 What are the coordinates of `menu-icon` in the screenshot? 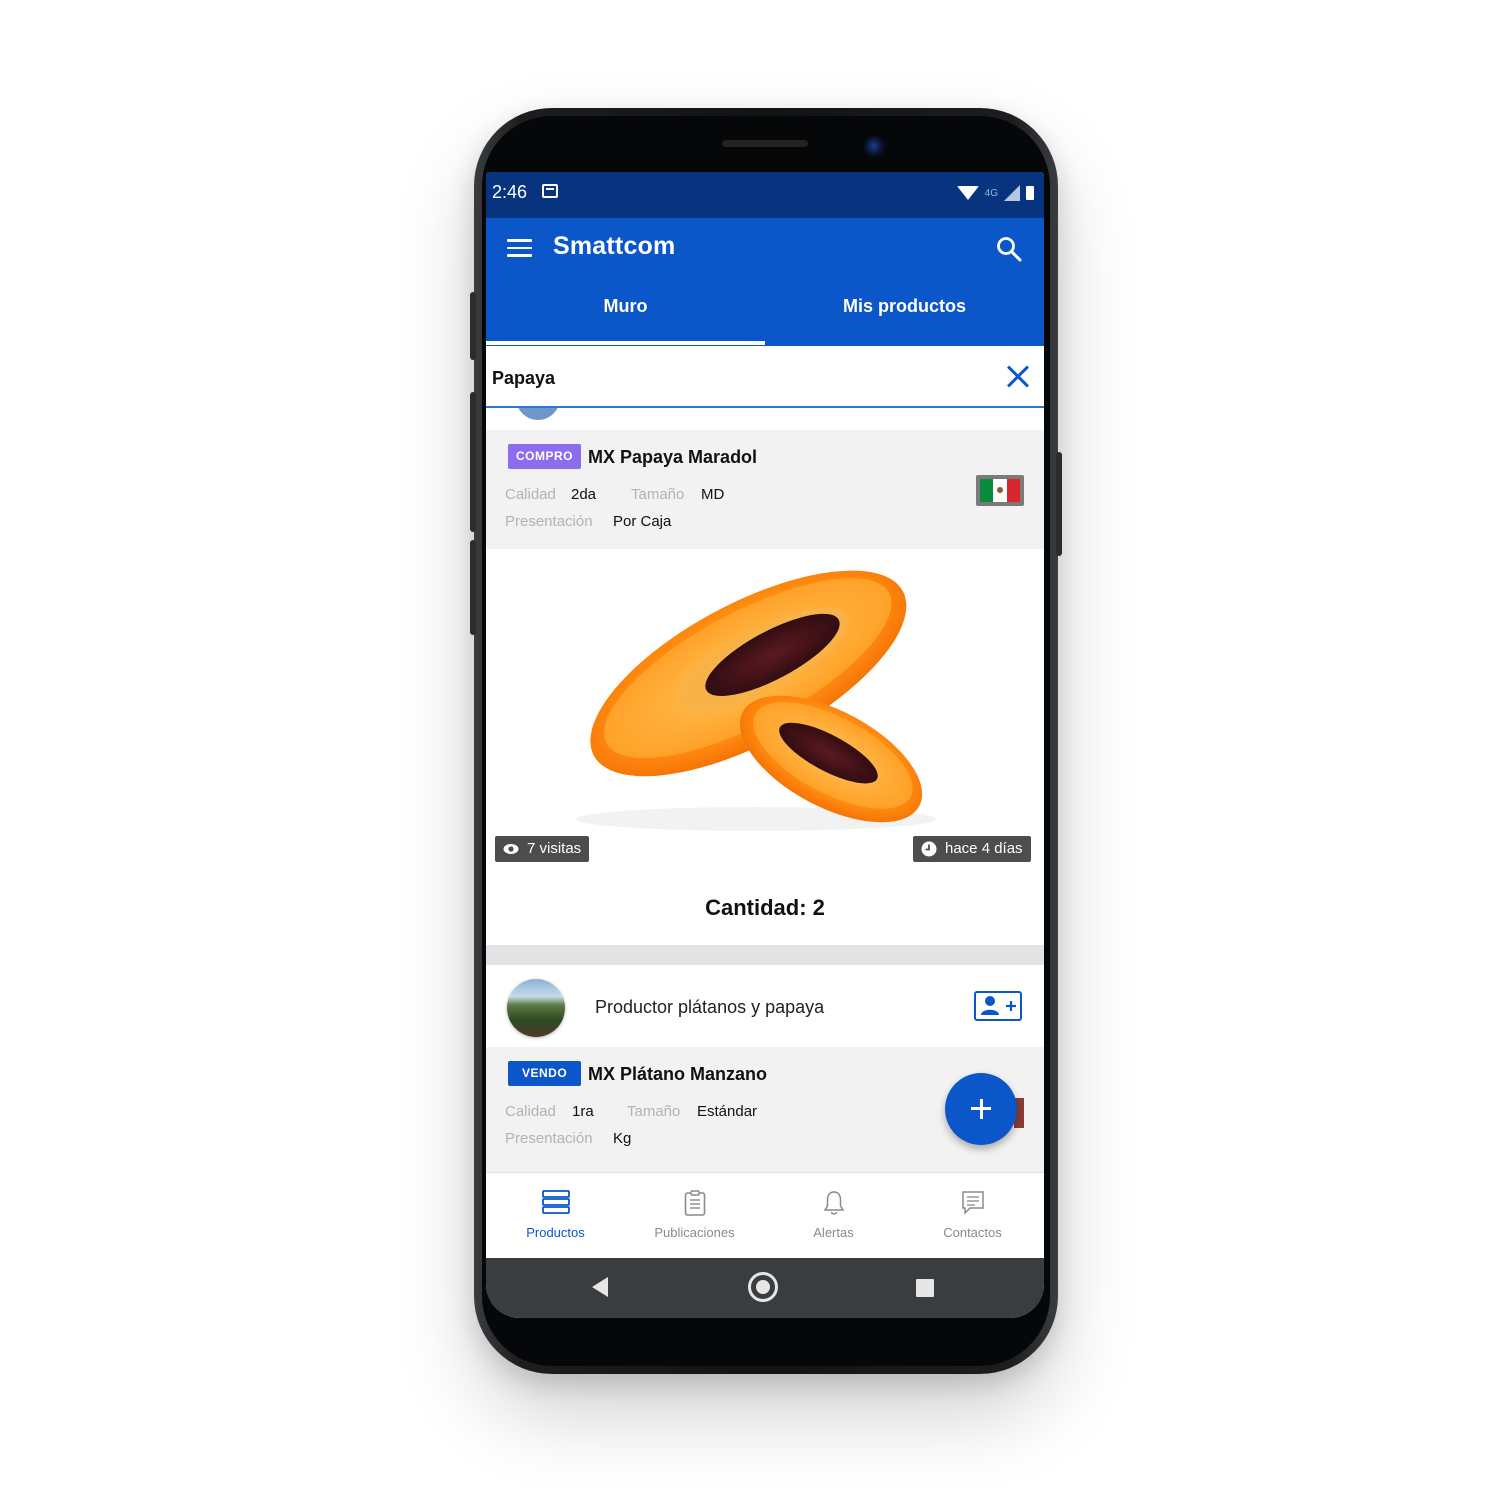 It's located at (519, 248).